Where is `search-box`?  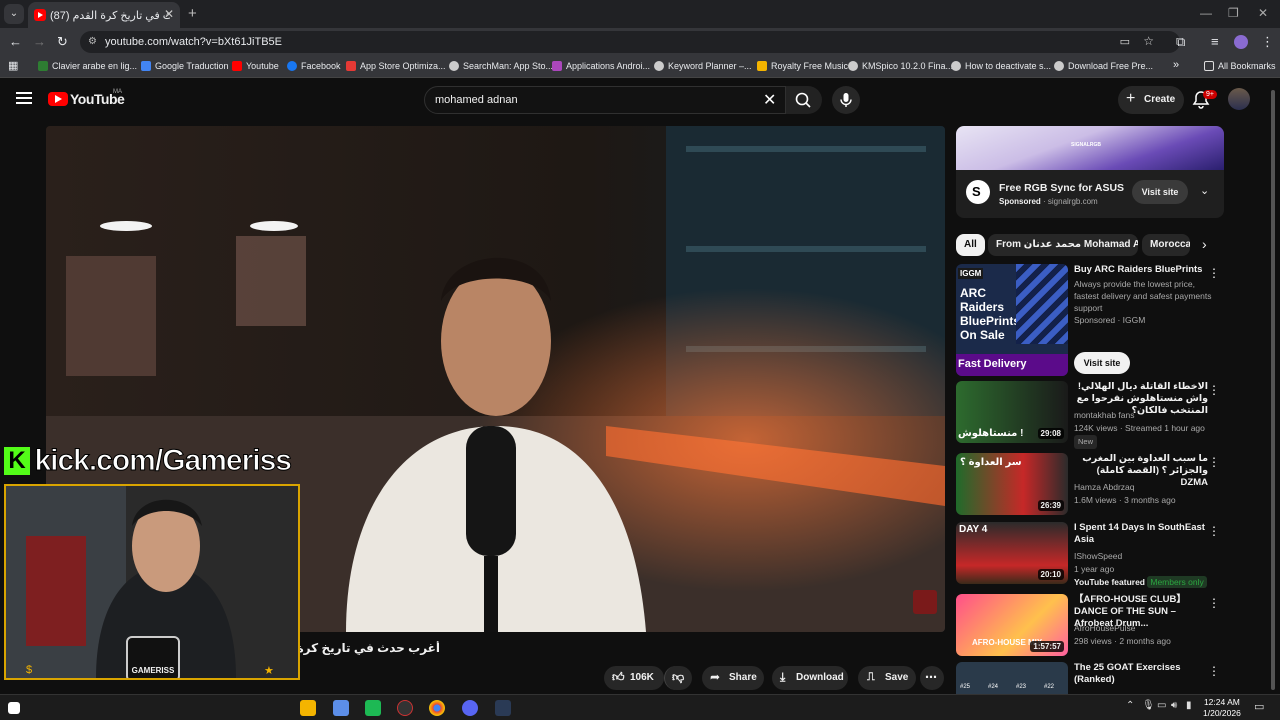
search-box is located at coordinates (605, 100).